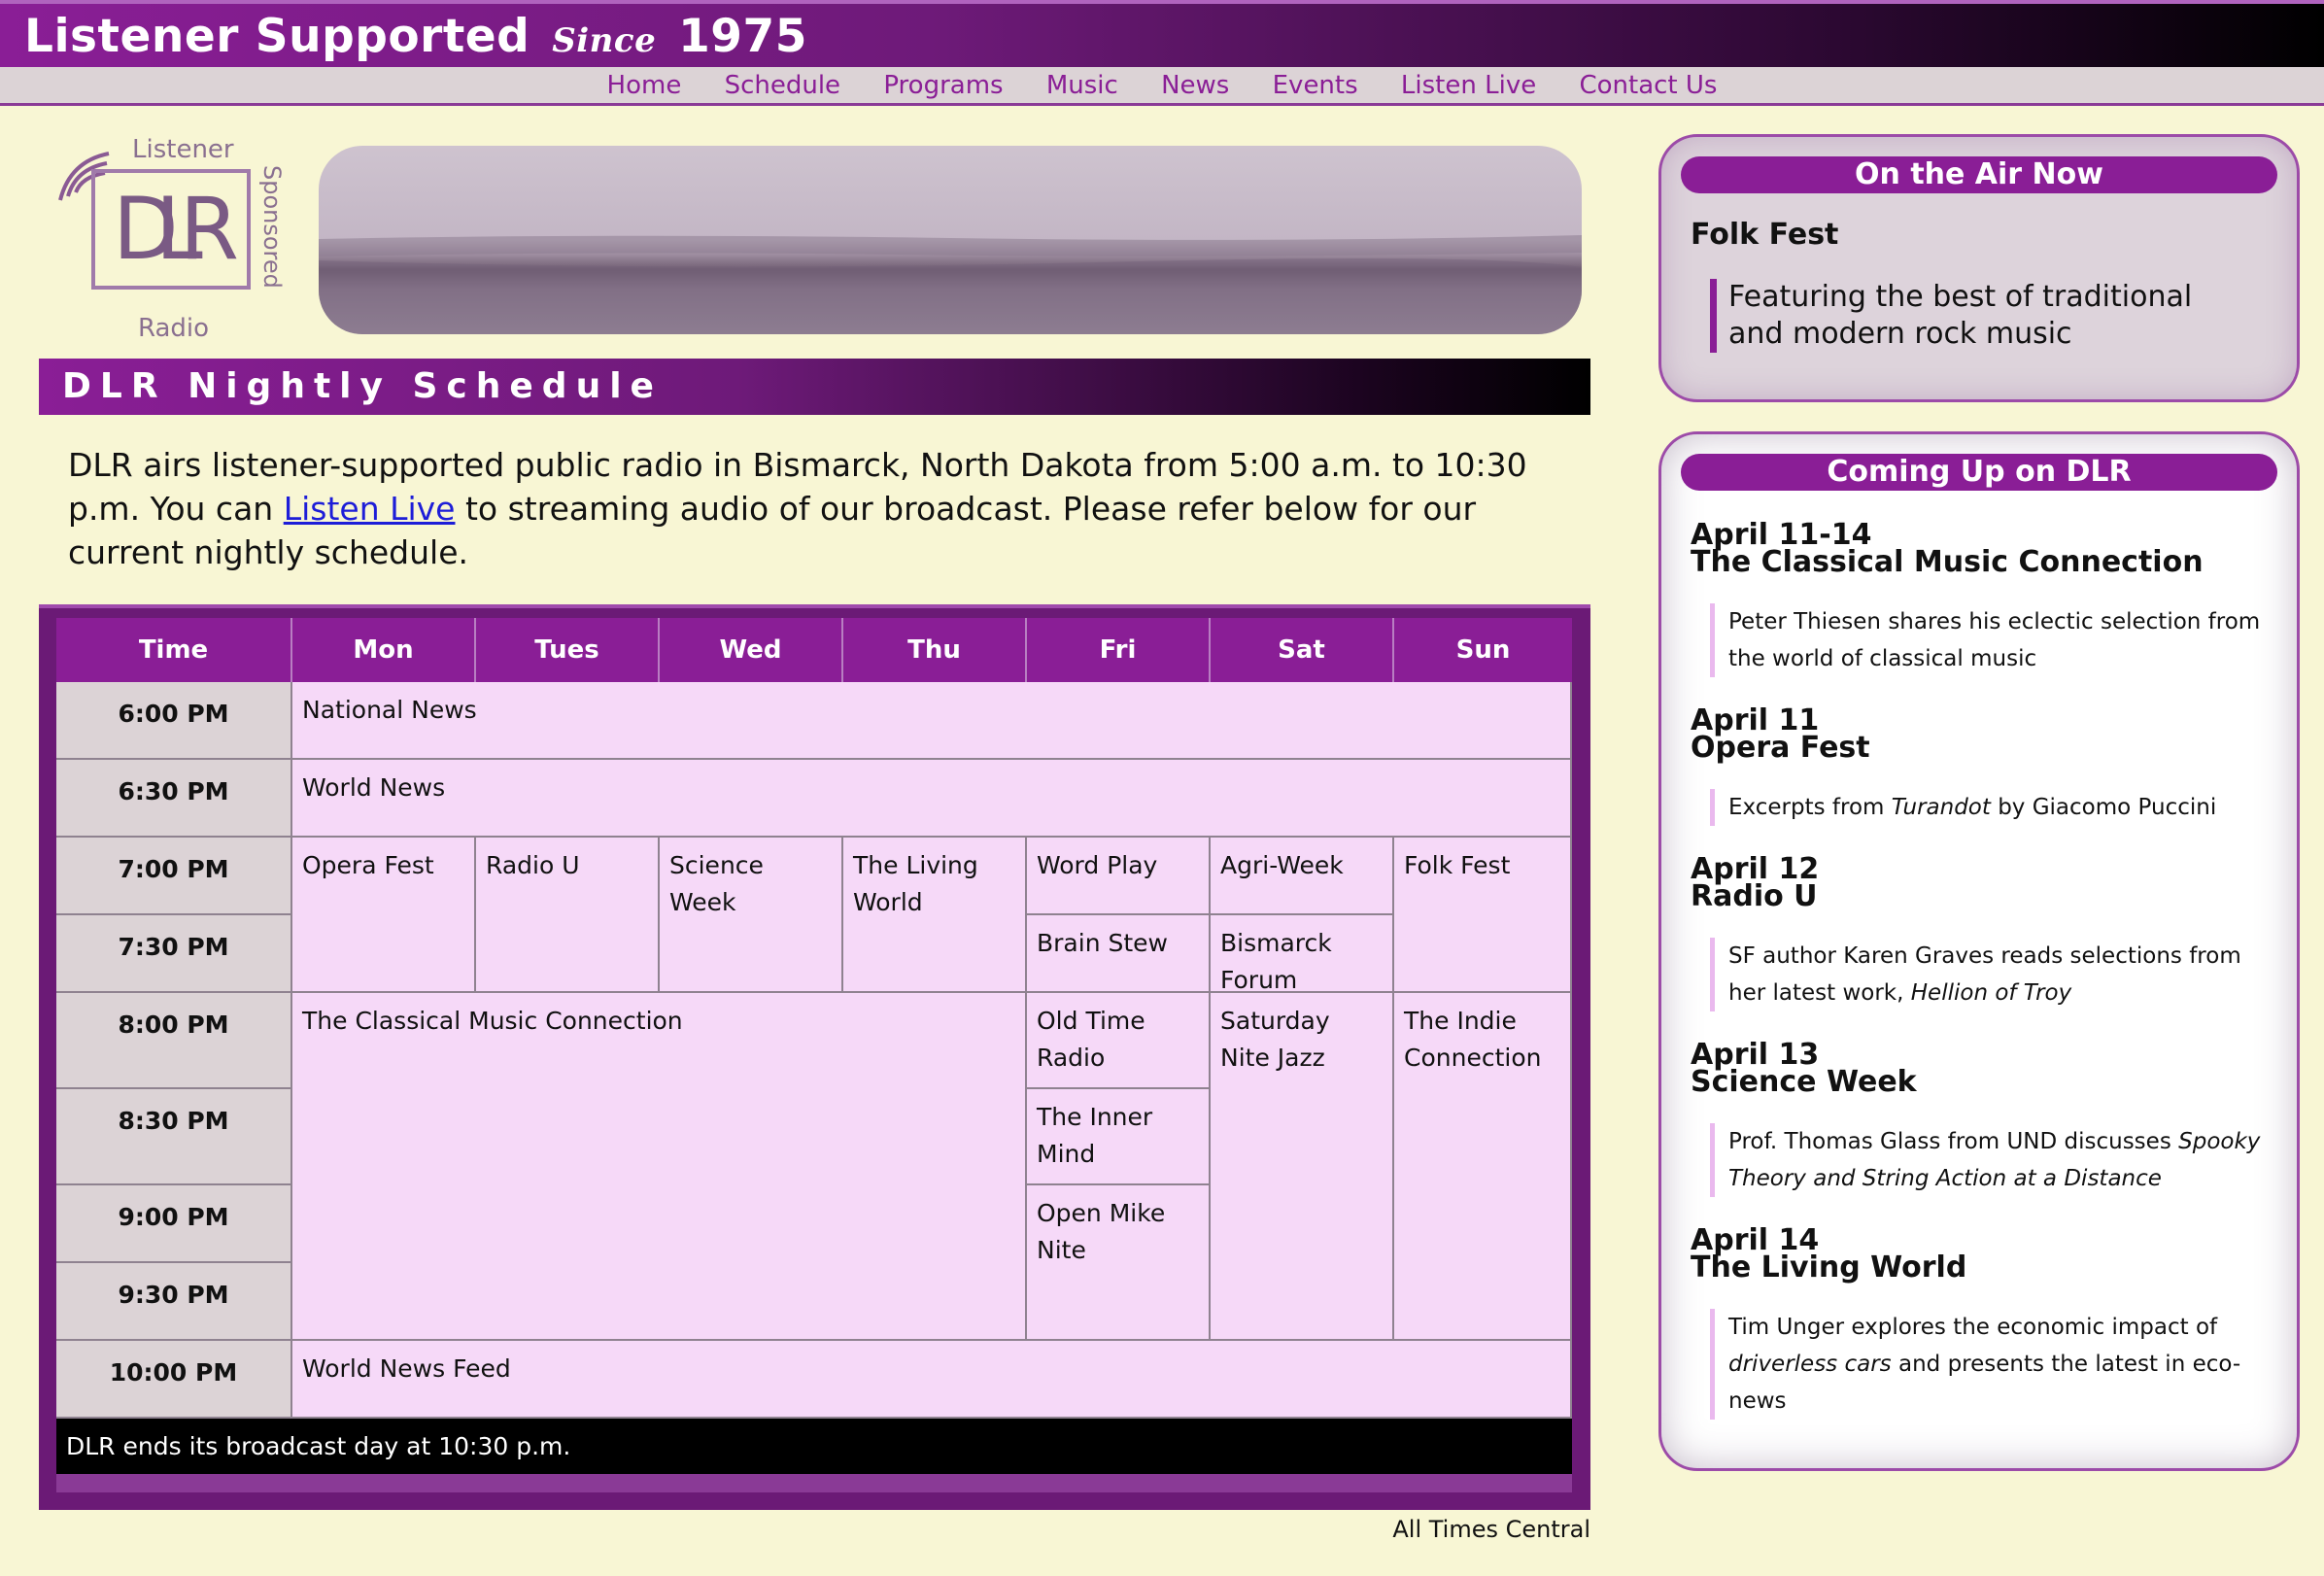 Image resolution: width=2324 pixels, height=1576 pixels. I want to click on event-desc-italic: Hellion of Troy, so click(1991, 993).